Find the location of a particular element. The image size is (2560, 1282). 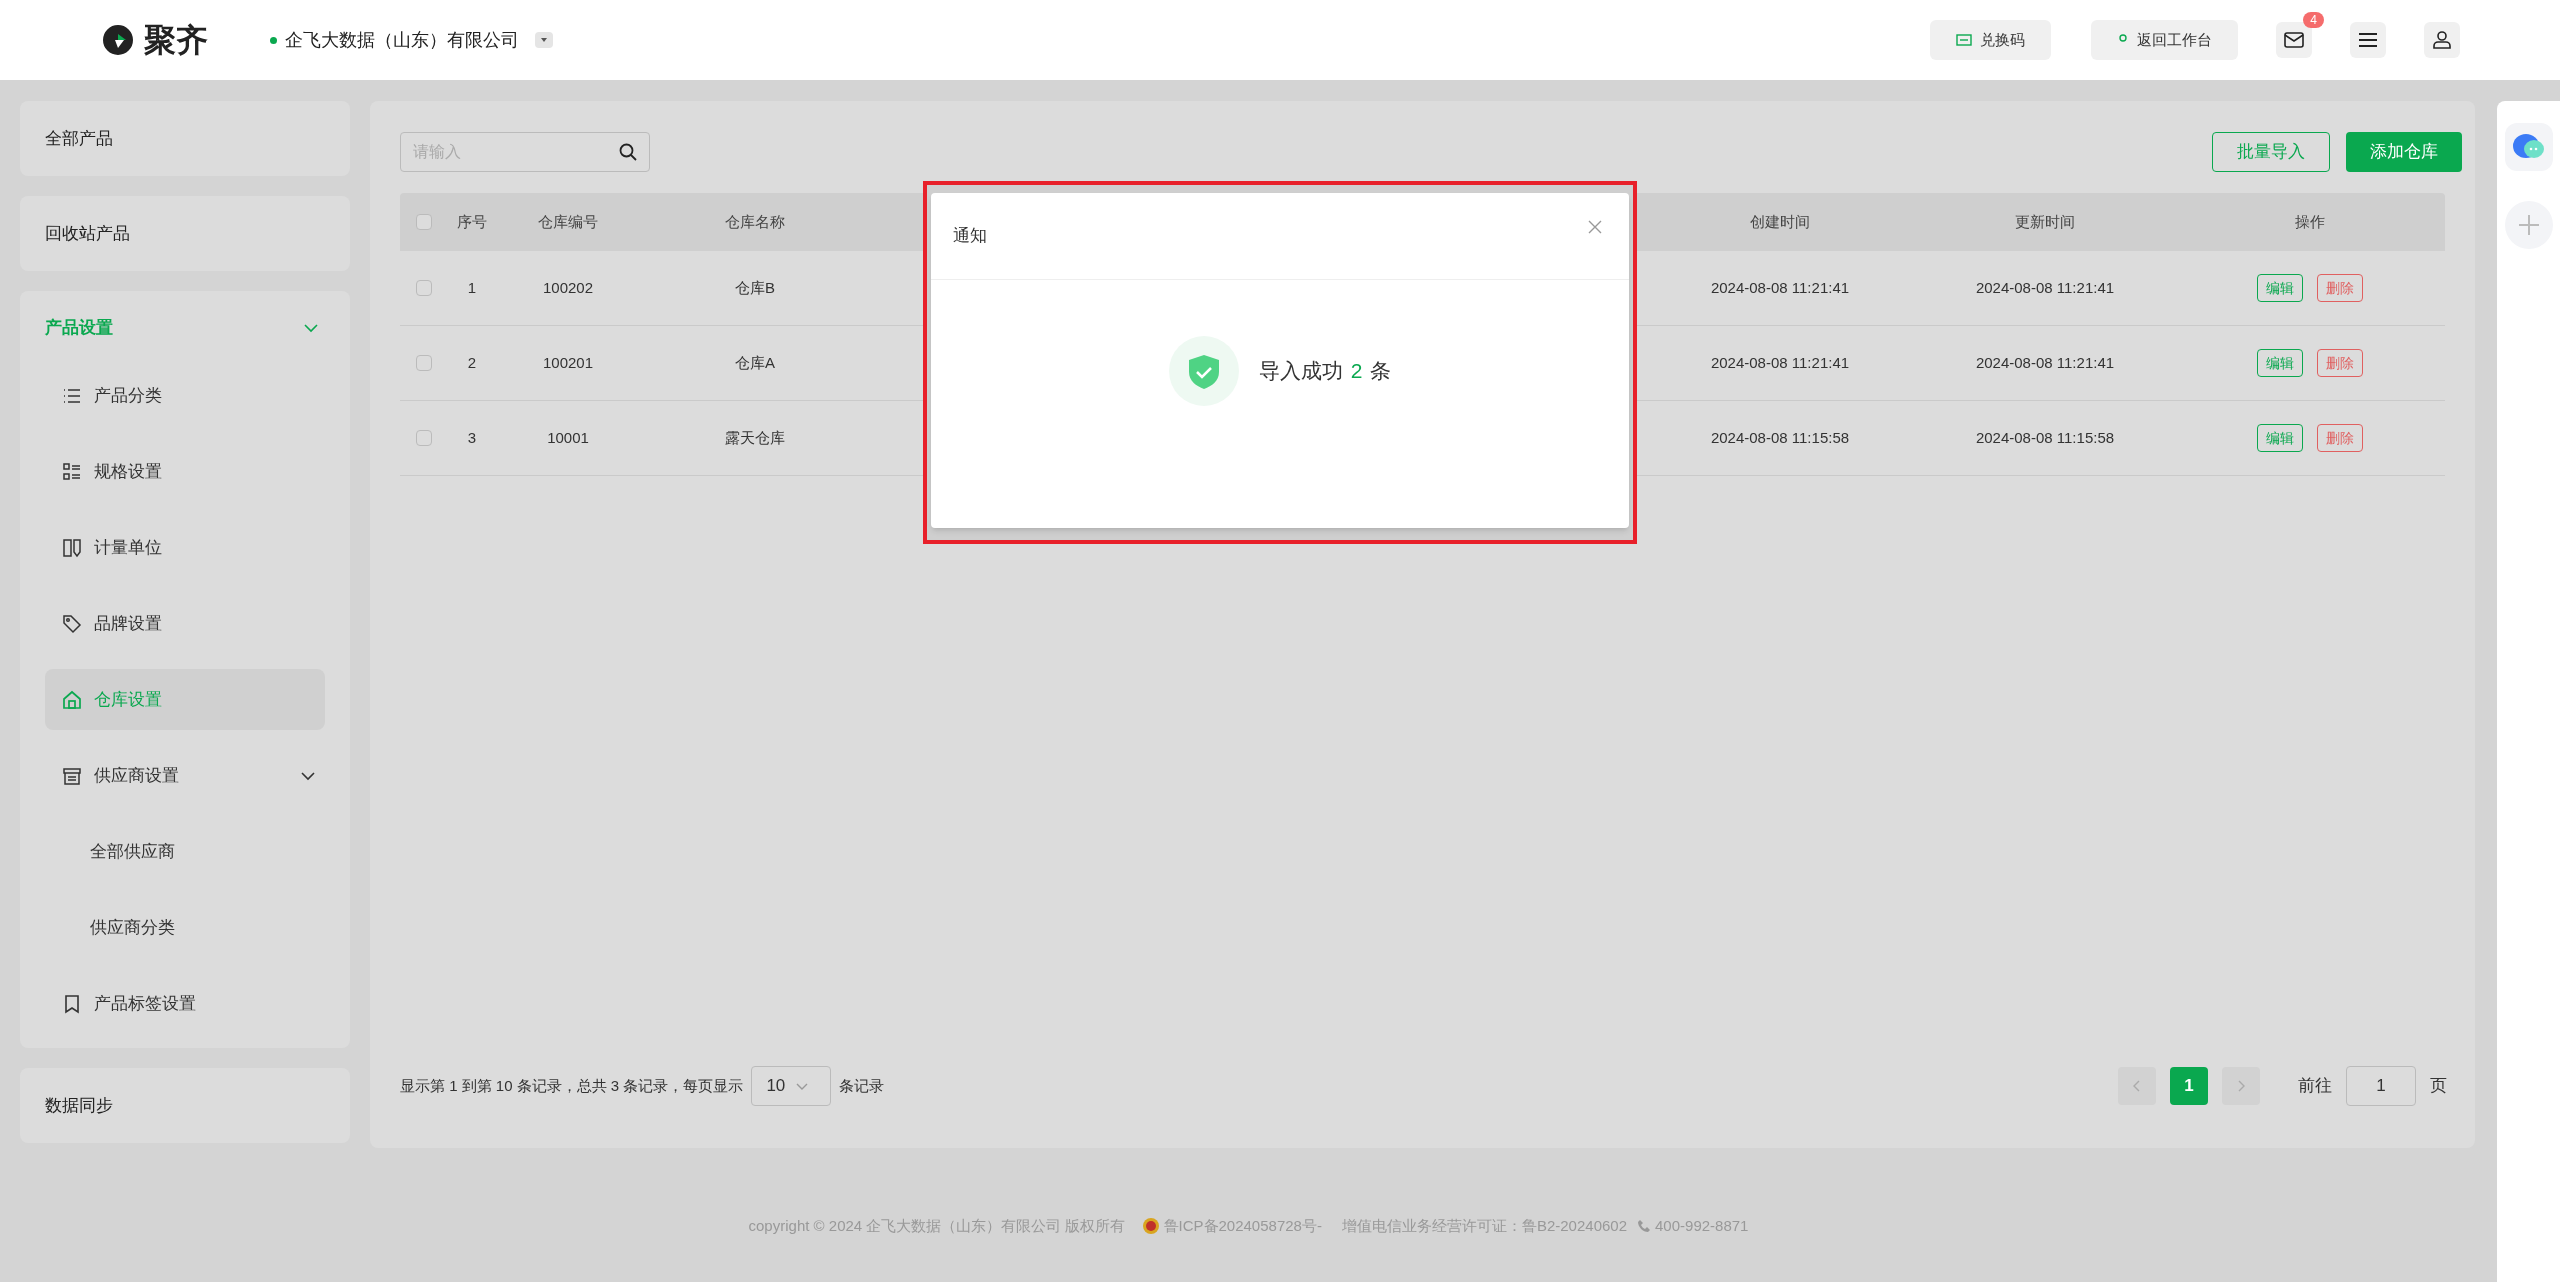

dialog-title: 通知 is located at coordinates (970, 236).